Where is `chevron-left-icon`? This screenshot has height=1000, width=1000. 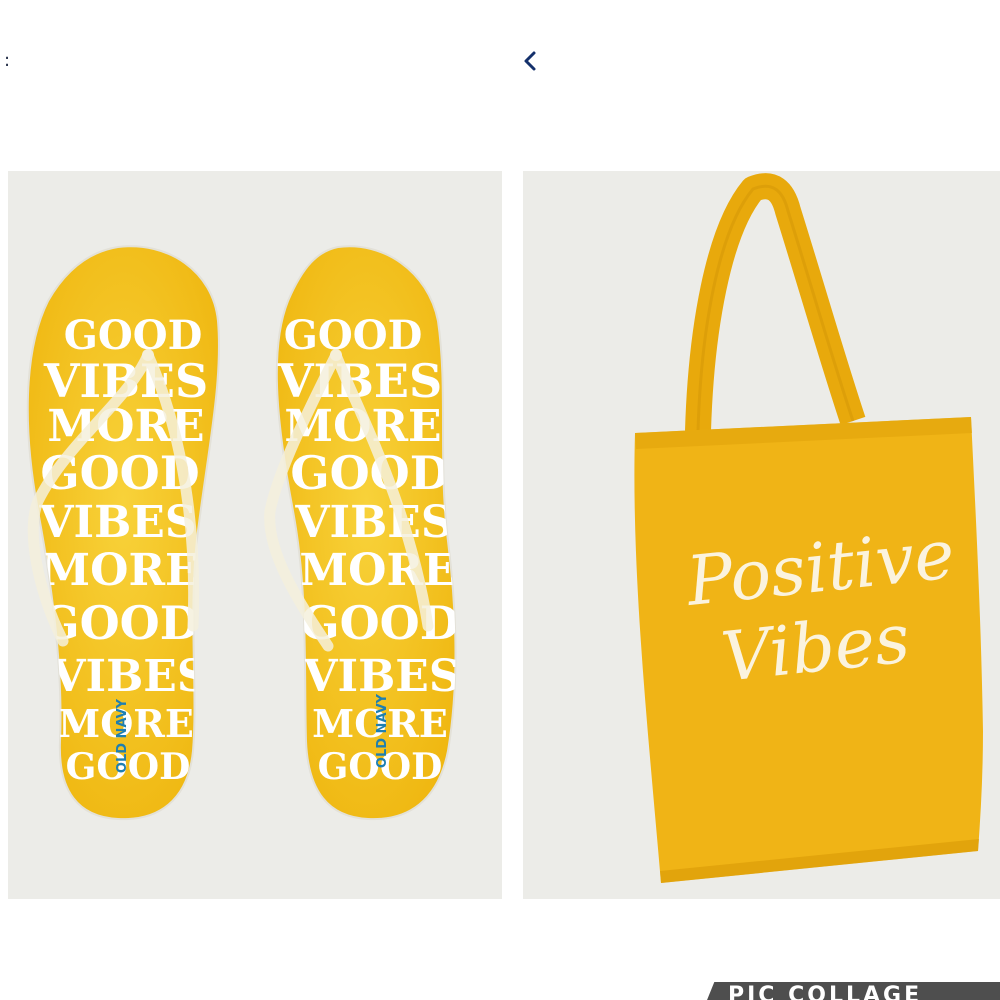 chevron-left-icon is located at coordinates (530, 61).